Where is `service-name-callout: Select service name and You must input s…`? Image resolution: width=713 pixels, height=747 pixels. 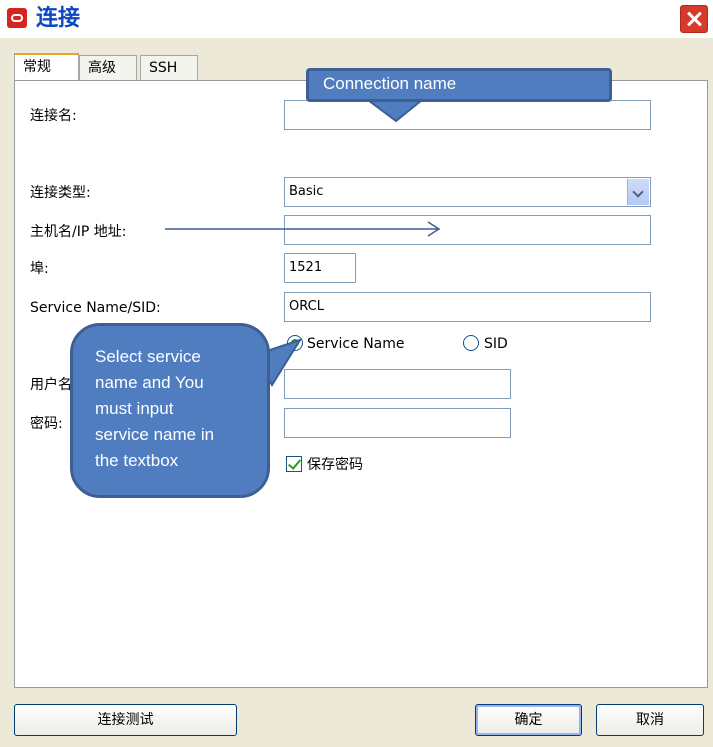 service-name-callout: Select service name and You must input s… is located at coordinates (170, 410).